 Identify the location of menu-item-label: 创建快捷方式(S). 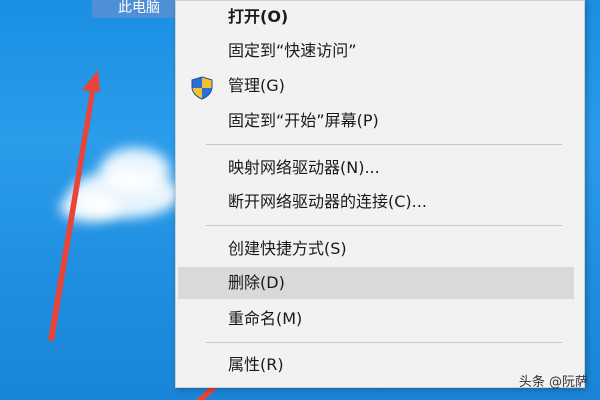
(287, 248).